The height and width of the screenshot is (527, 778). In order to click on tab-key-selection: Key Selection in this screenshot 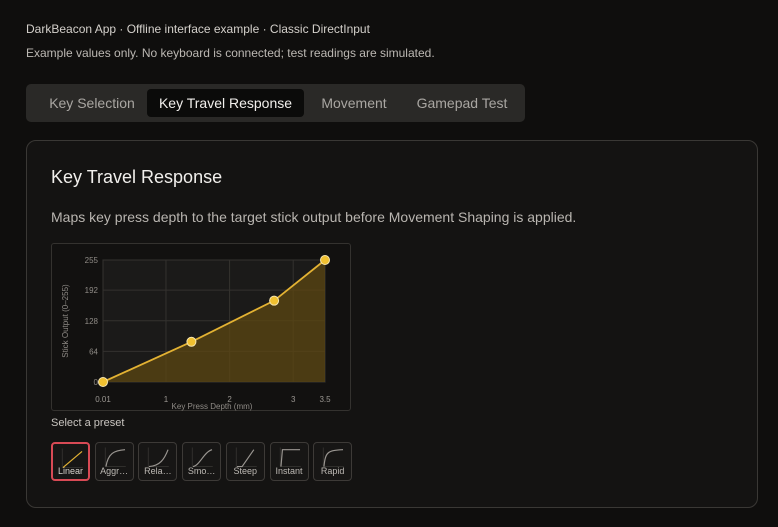, I will do `click(92, 103)`.